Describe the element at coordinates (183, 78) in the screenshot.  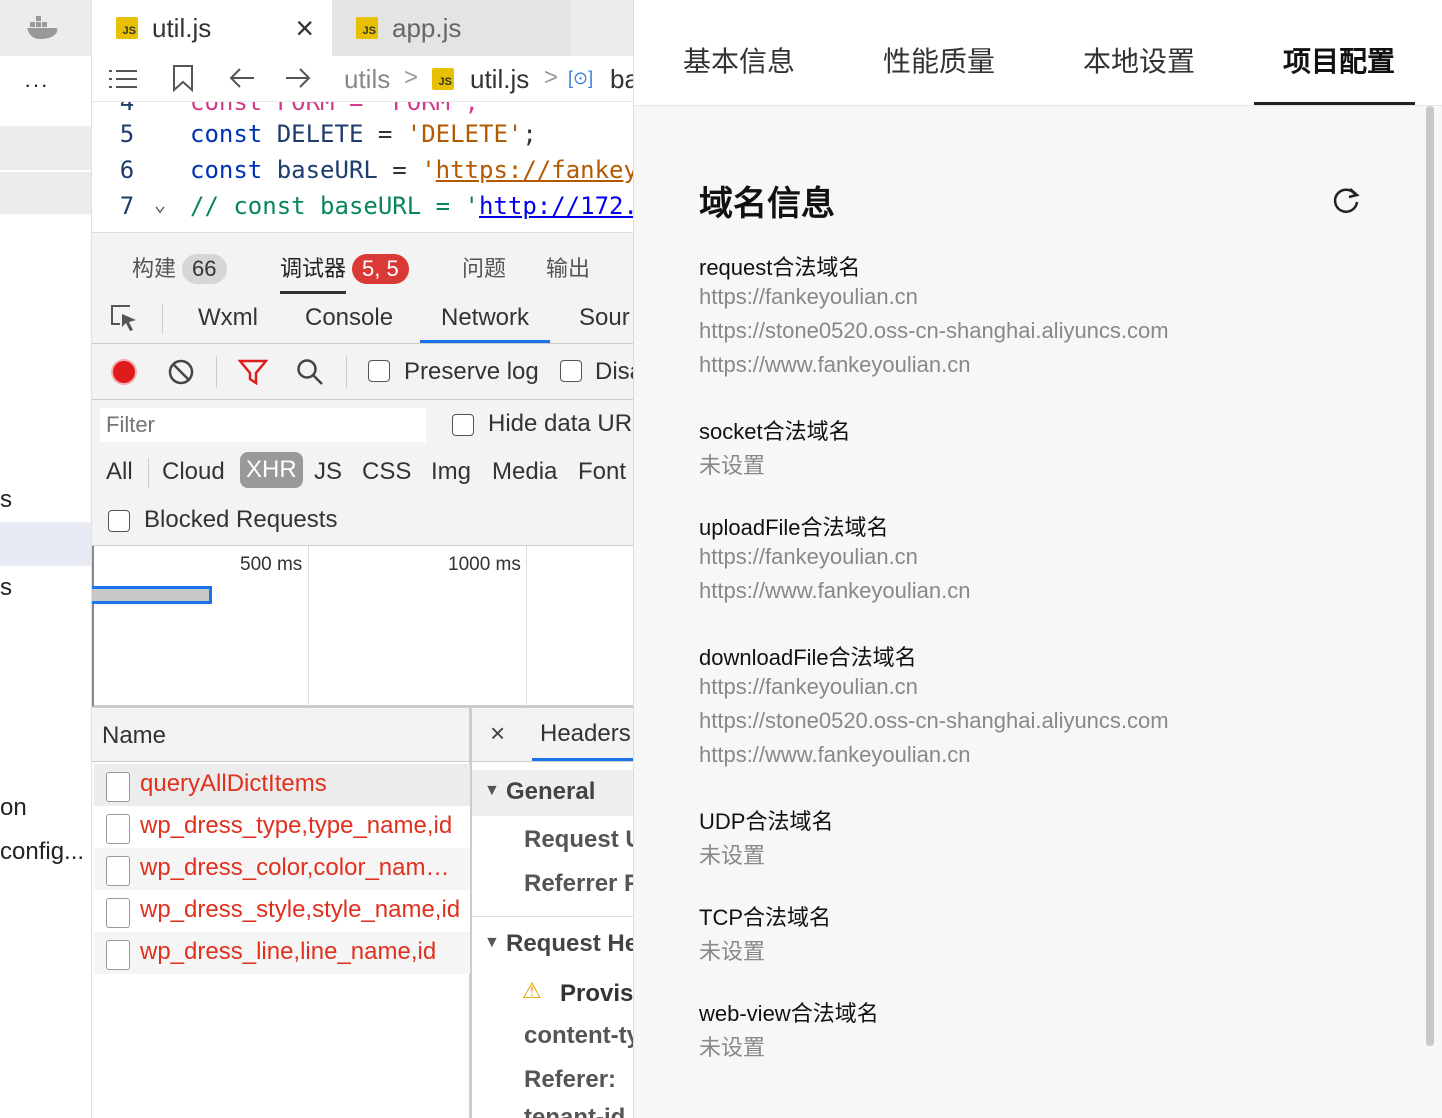
I see `bookmark-icon` at that location.